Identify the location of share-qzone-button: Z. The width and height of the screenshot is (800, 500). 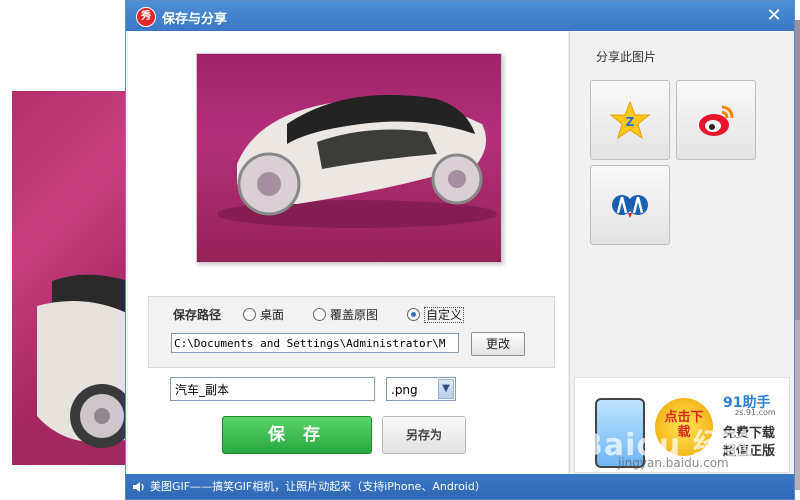
(630, 120).